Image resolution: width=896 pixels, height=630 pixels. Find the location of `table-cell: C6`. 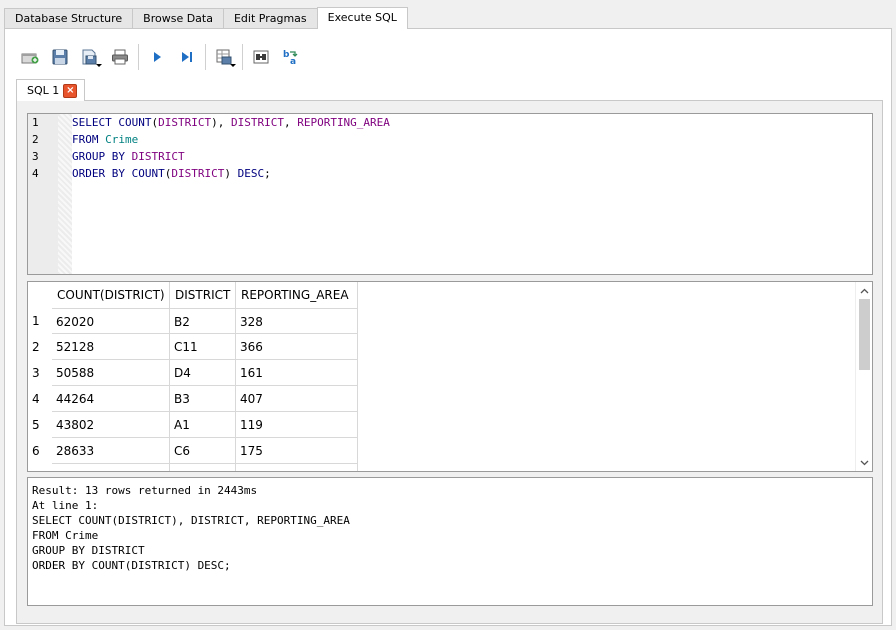

table-cell: C6 is located at coordinates (203, 451).